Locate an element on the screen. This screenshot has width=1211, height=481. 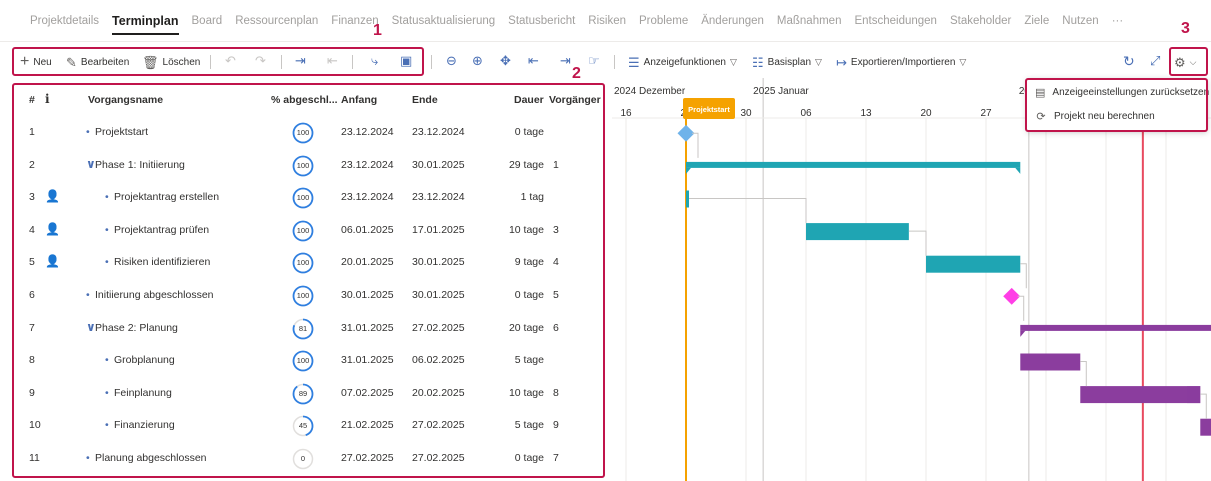
scroll-to-start-icon: ⇤ is located at coordinates (533, 60).